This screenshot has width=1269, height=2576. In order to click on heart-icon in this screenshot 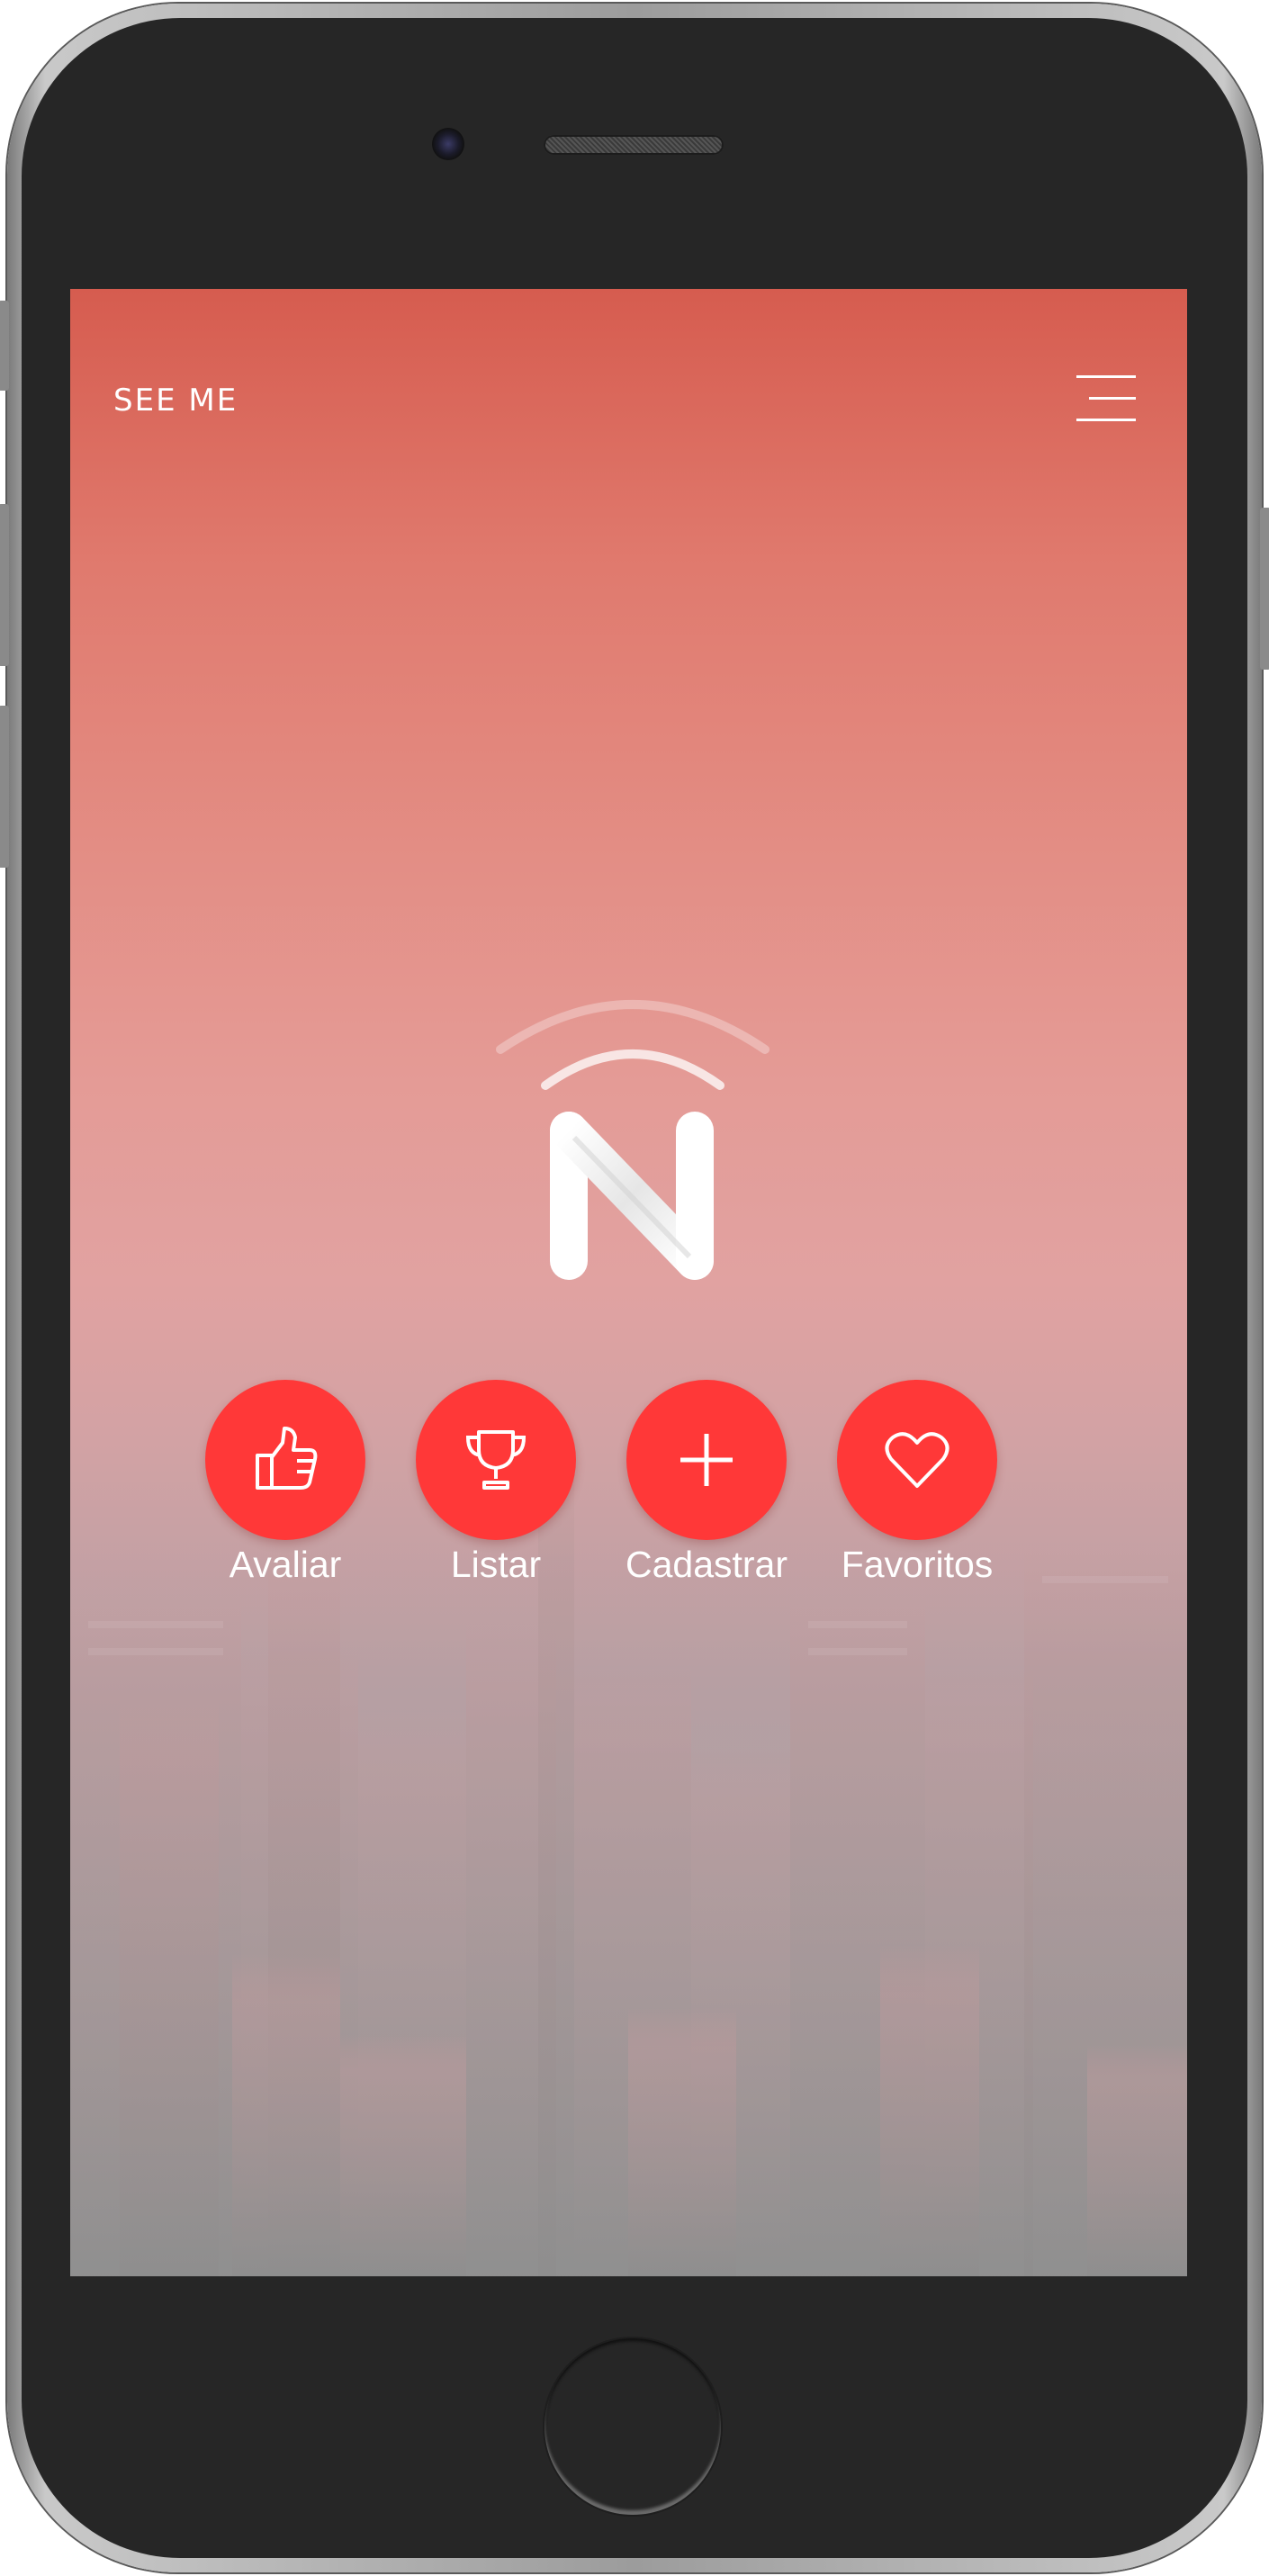, I will do `click(917, 1460)`.